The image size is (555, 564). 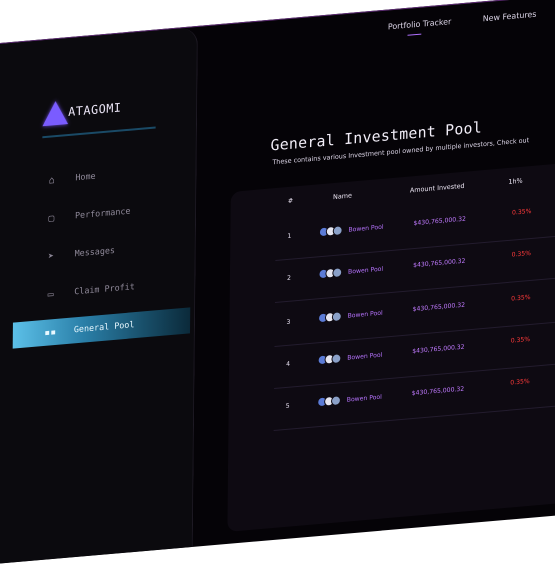 I want to click on sidebar-item-performance: ▢ Performance, so click(x=103, y=213).